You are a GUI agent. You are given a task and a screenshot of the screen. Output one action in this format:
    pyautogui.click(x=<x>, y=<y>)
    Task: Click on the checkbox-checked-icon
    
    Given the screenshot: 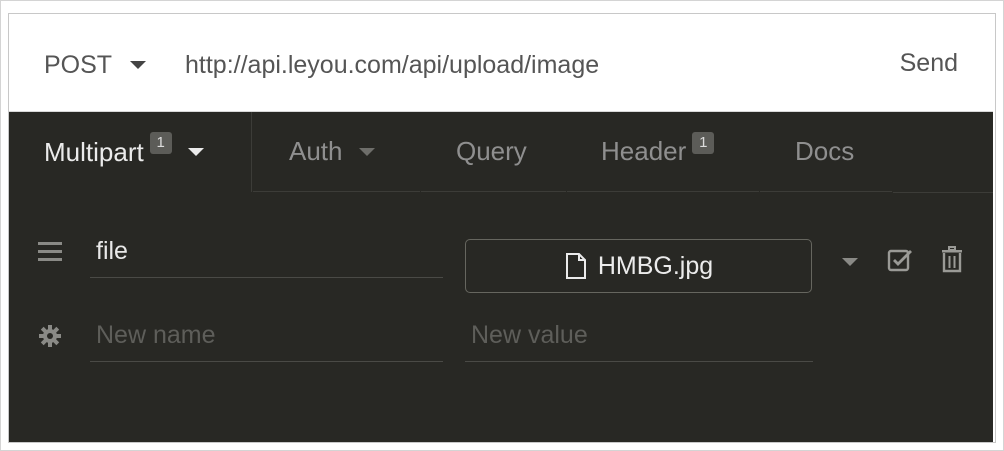 What is the action you would take?
    pyautogui.click(x=901, y=260)
    